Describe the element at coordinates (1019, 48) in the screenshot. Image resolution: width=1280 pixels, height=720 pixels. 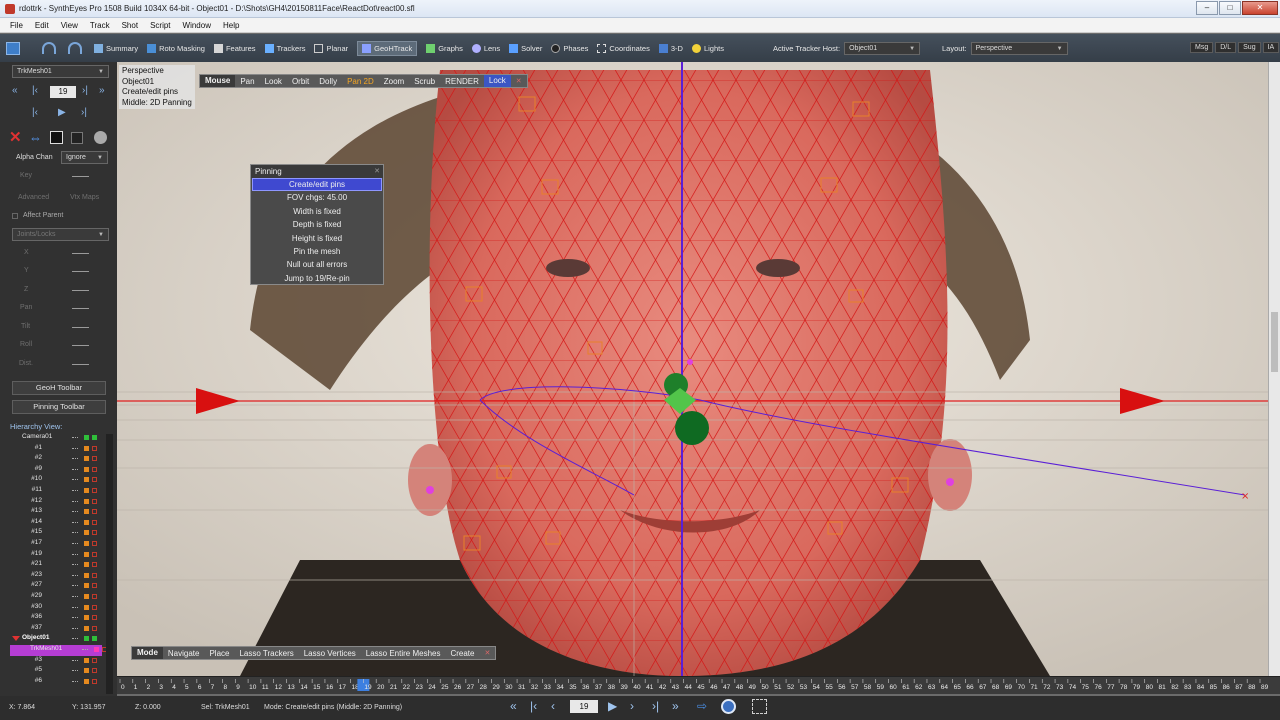
I see `layout-select: Perspective ▼` at that location.